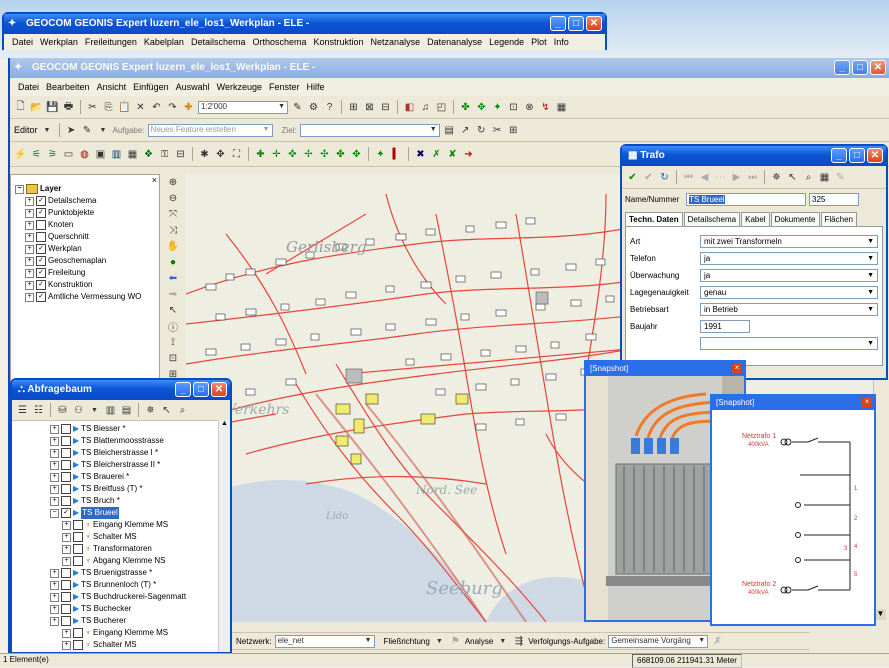 Image resolution: width=889 pixels, height=668 pixels. I want to click on tab-dokumente: Dokumente, so click(795, 219).